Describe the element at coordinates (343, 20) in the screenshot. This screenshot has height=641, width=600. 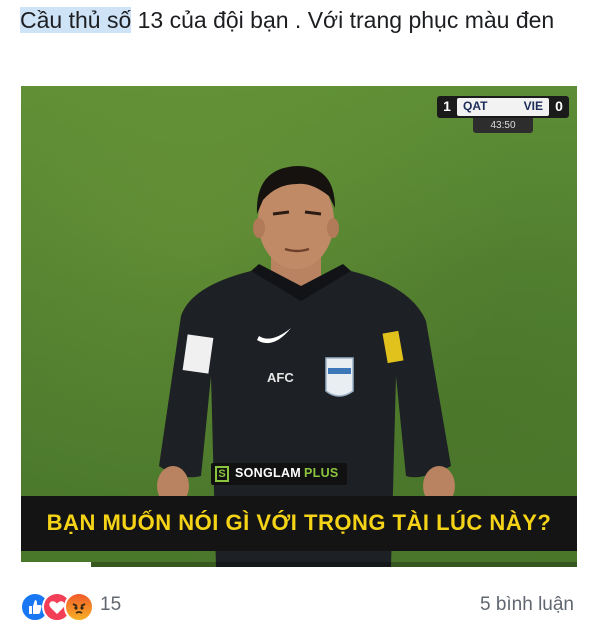
I see `post-text-rest: 13 của đội bạn . Với trang phục màu đen` at that location.